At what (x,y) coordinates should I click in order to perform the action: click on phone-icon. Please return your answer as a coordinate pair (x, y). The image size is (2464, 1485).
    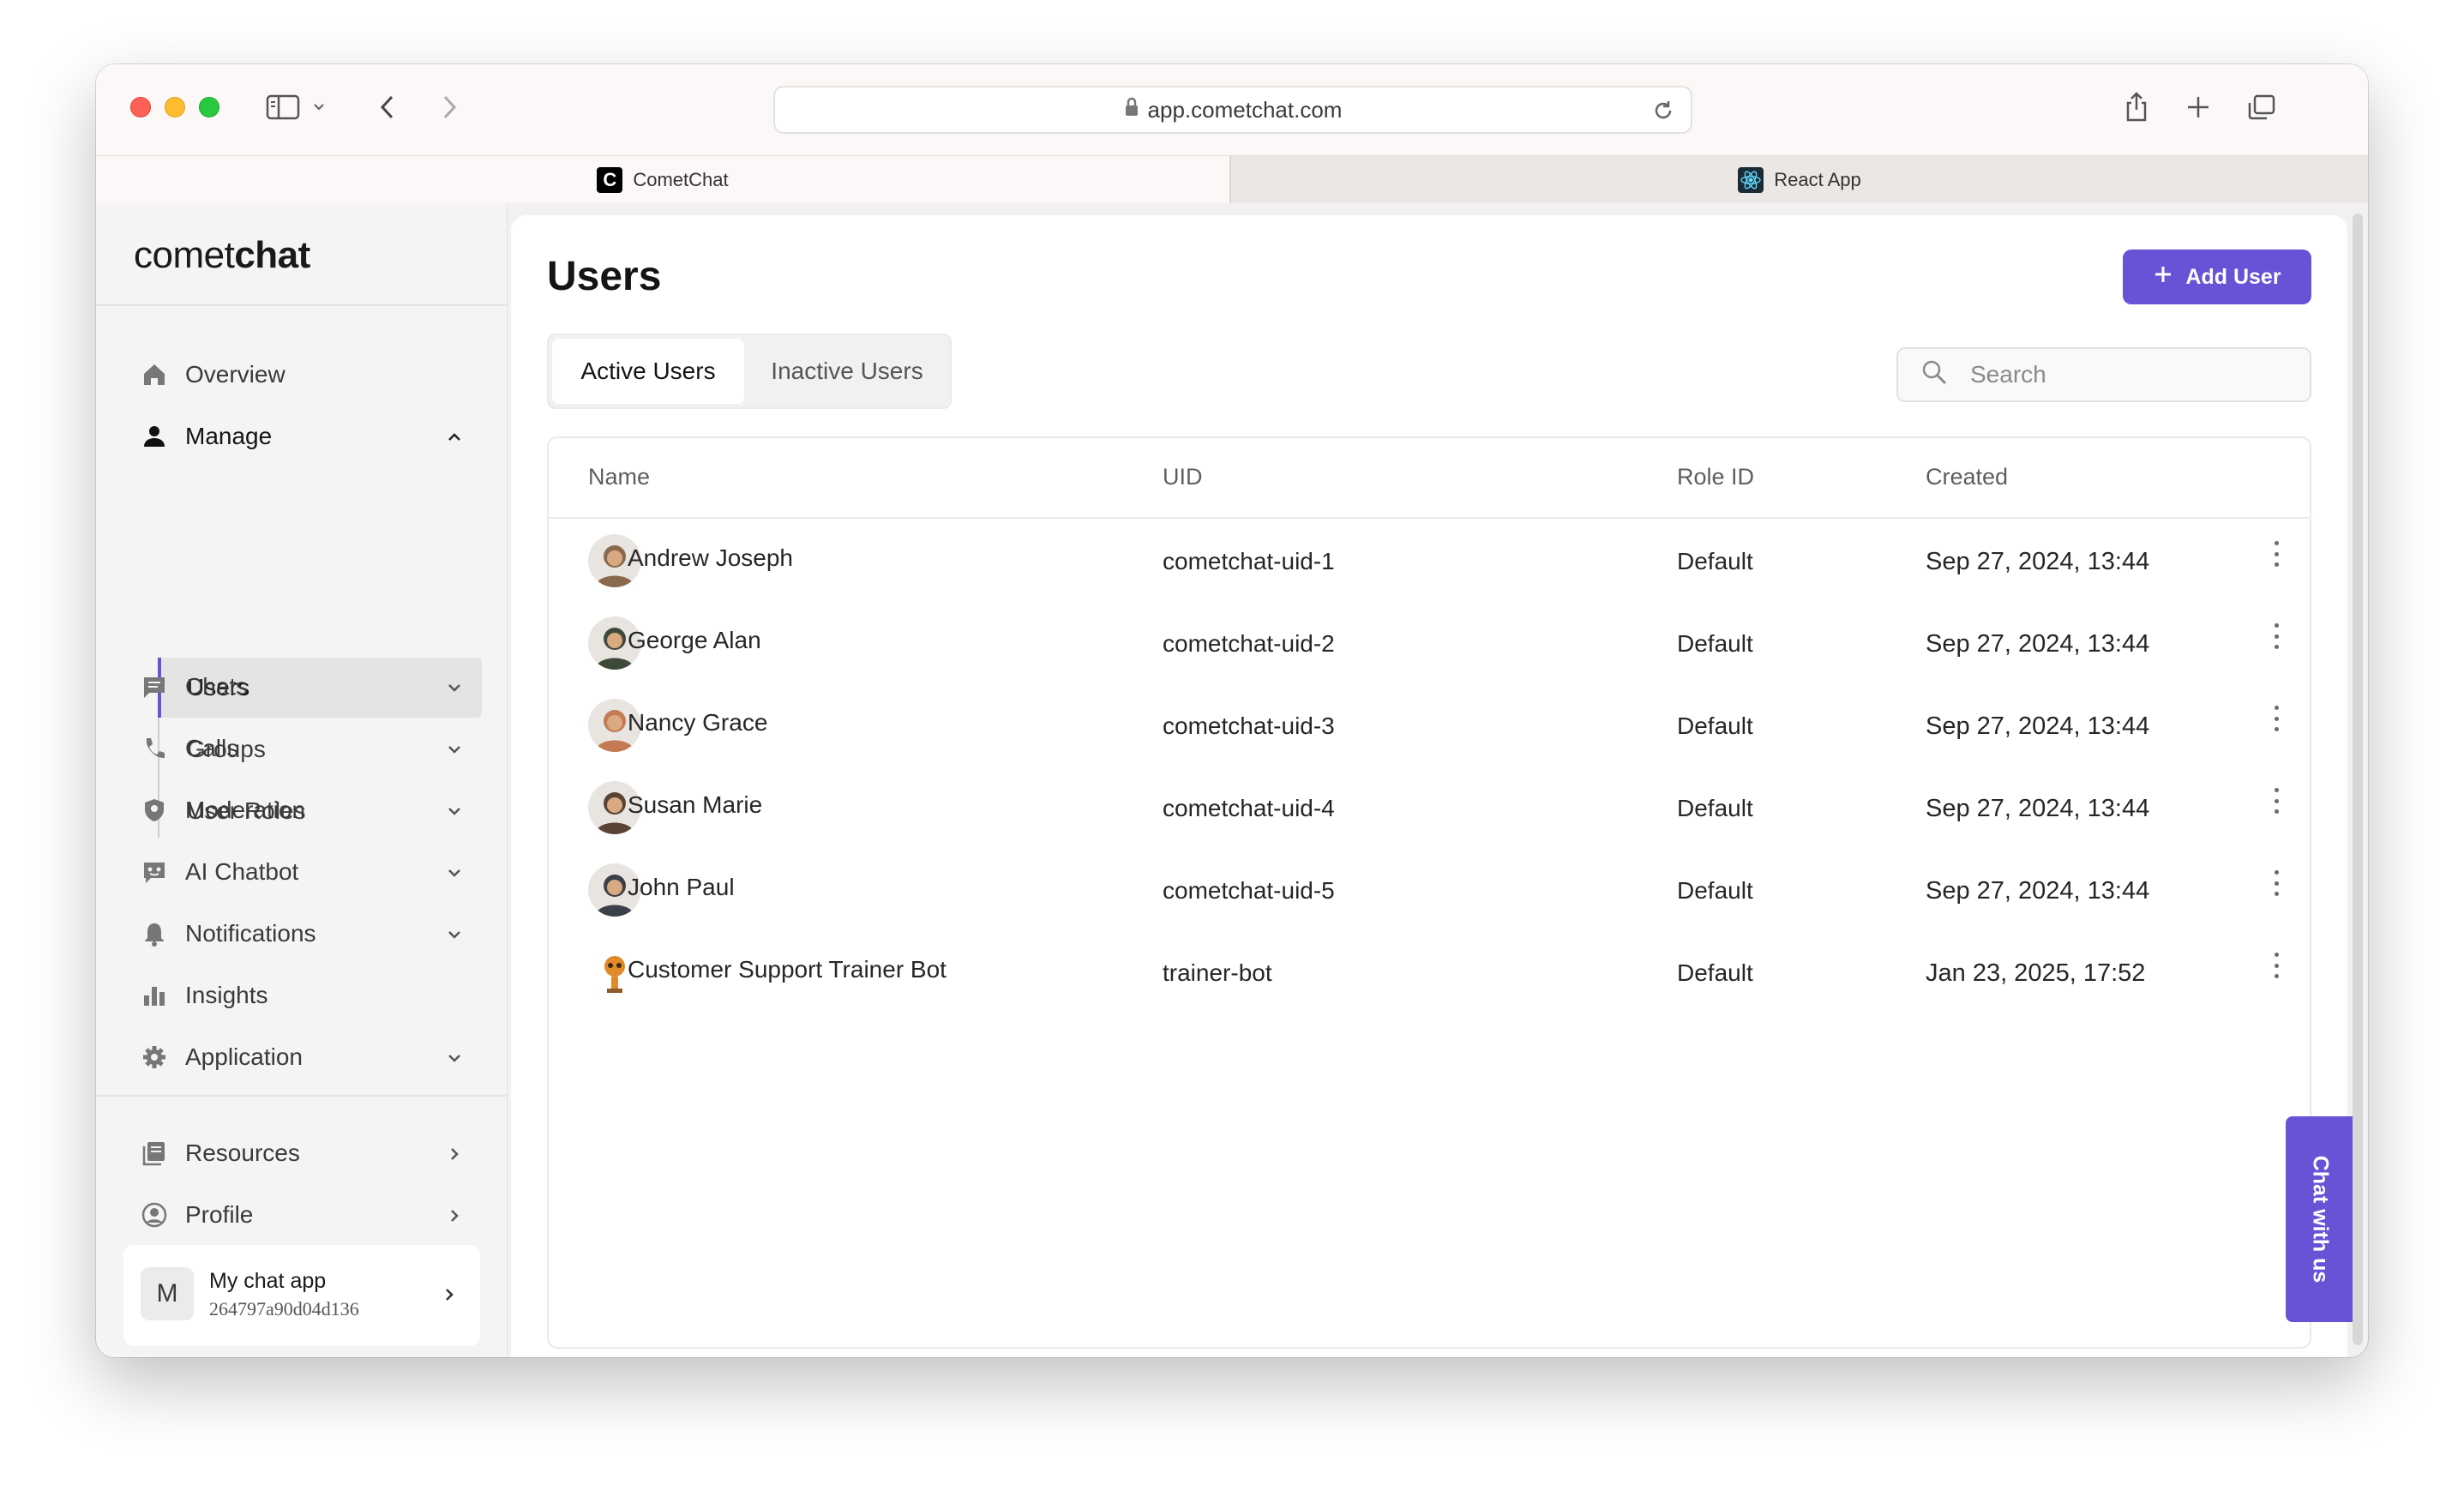
    Looking at the image, I should click on (154, 748).